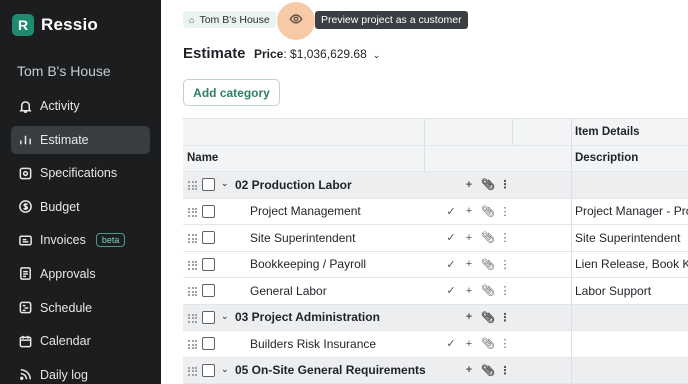  What do you see at coordinates (25, 307) in the screenshot?
I see `schedule-icon` at bounding box center [25, 307].